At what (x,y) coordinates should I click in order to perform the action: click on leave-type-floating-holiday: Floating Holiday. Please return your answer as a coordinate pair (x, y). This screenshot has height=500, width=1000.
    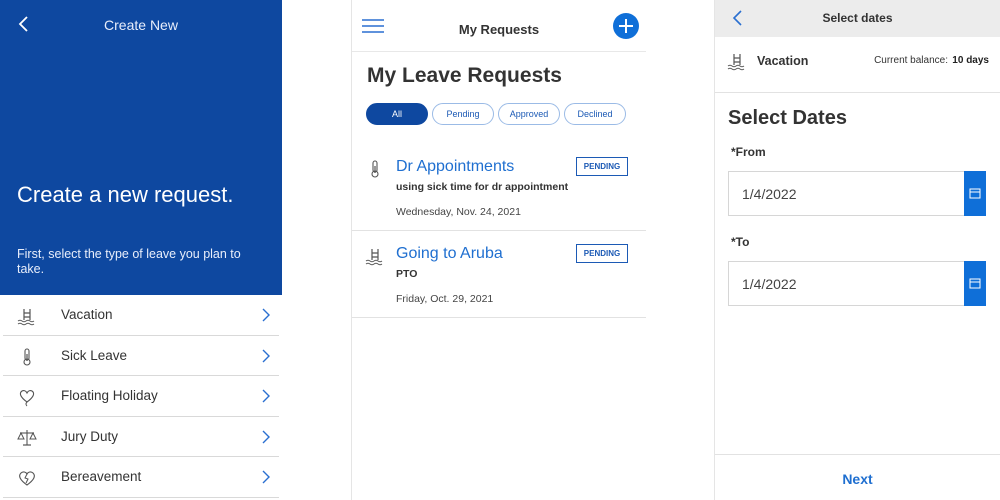
    Looking at the image, I should click on (141, 396).